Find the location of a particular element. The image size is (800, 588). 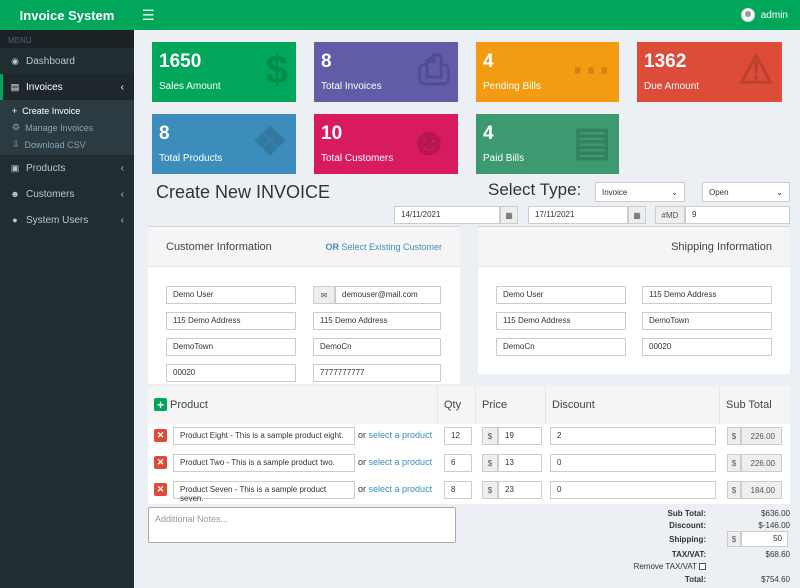

subtotal-field: 184.00 is located at coordinates (761, 490).